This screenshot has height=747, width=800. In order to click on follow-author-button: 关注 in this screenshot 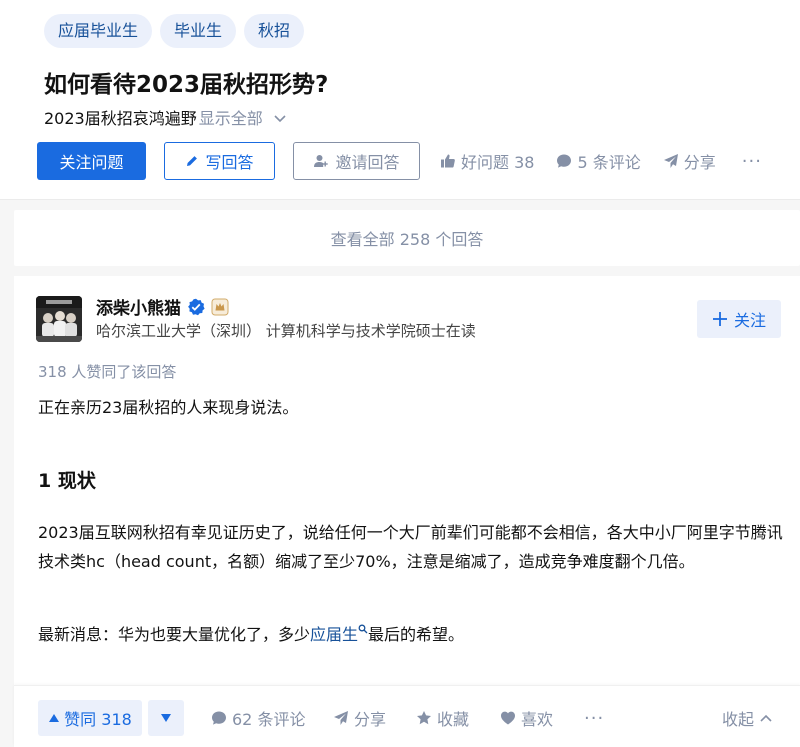, I will do `click(739, 319)`.